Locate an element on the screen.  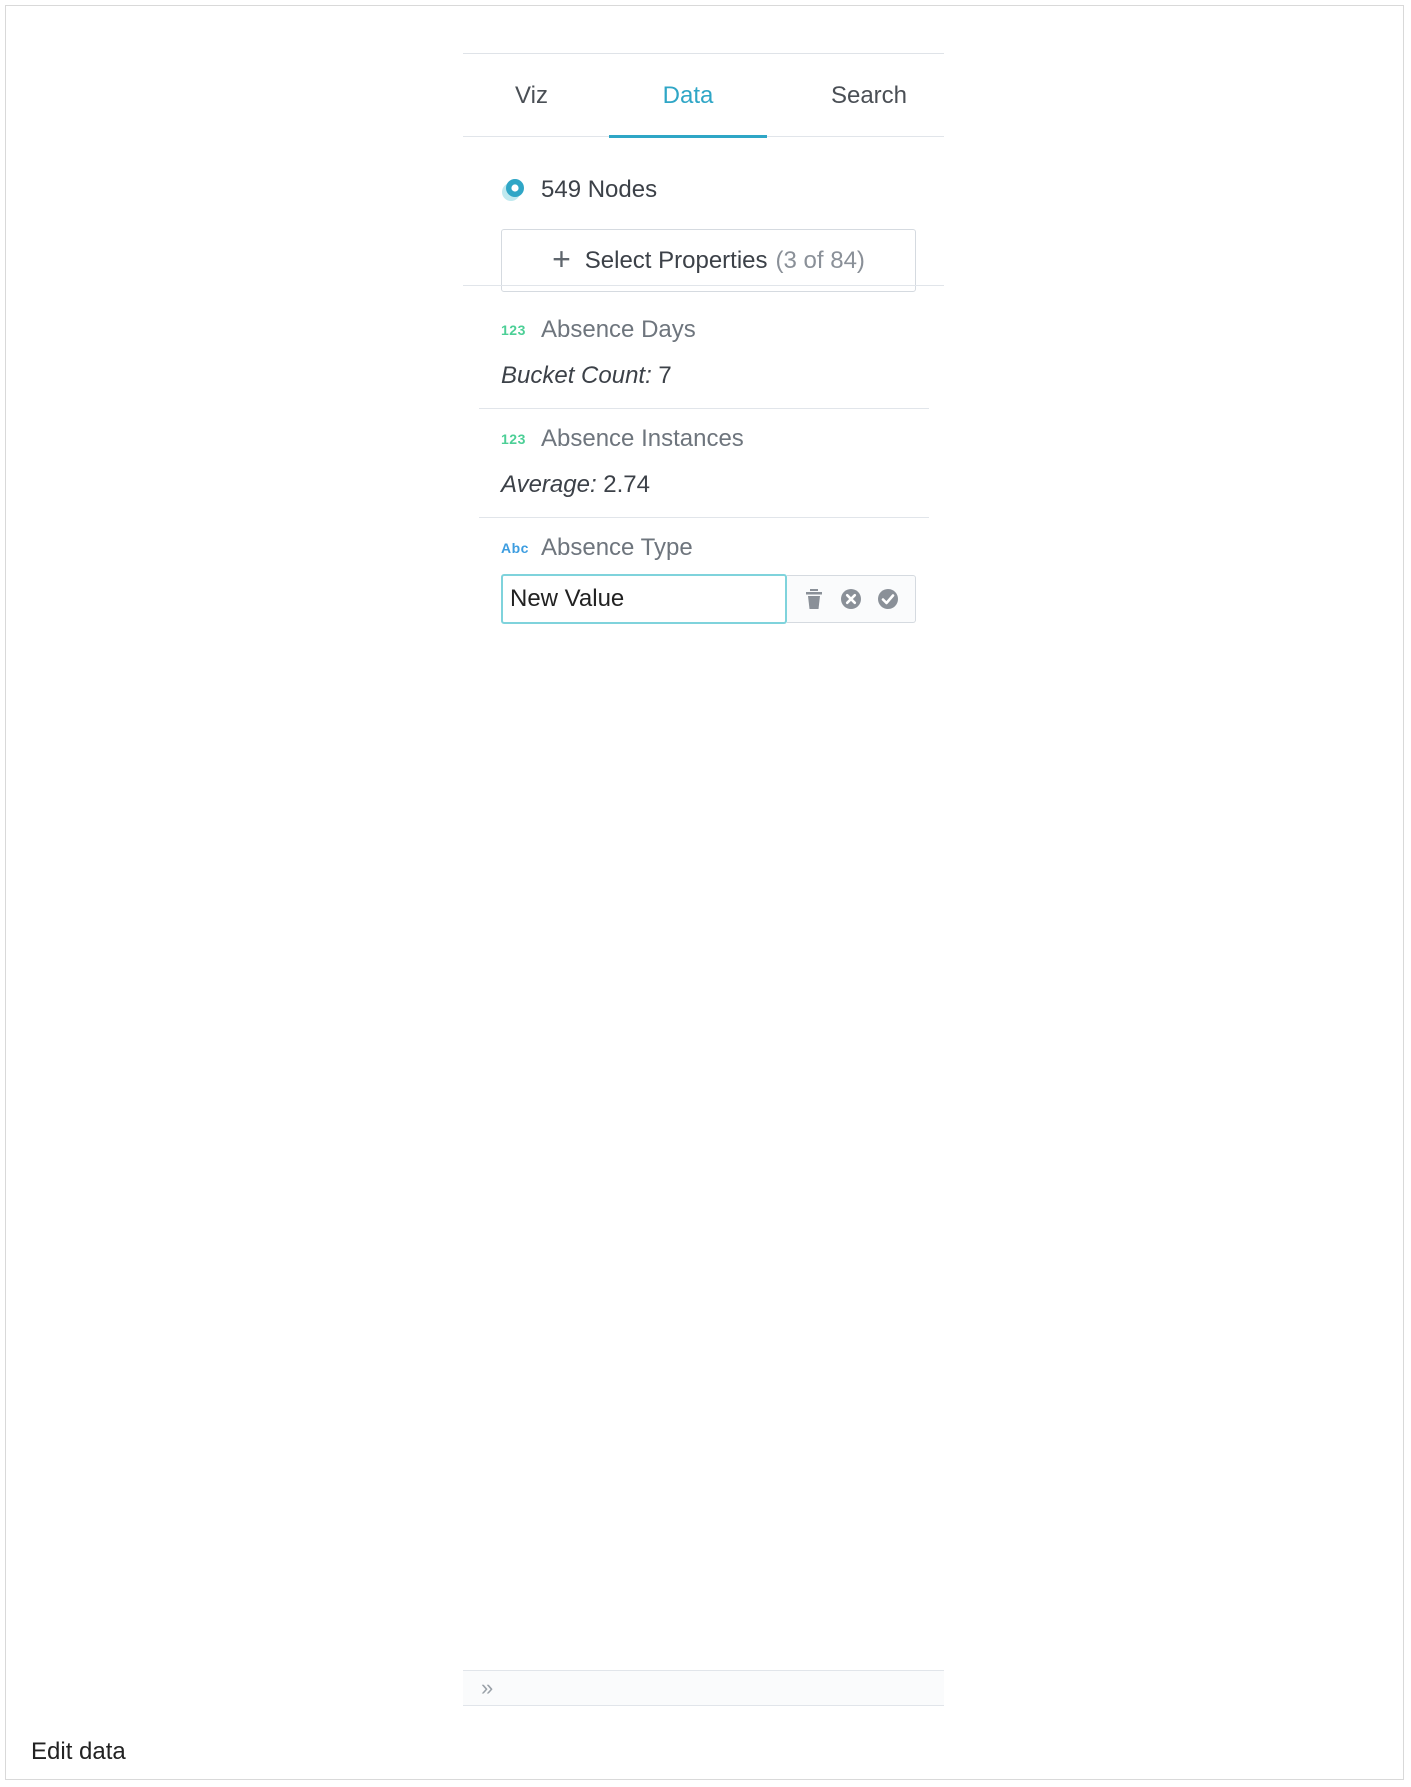
nodes-count: 549 Nodes is located at coordinates (599, 189).